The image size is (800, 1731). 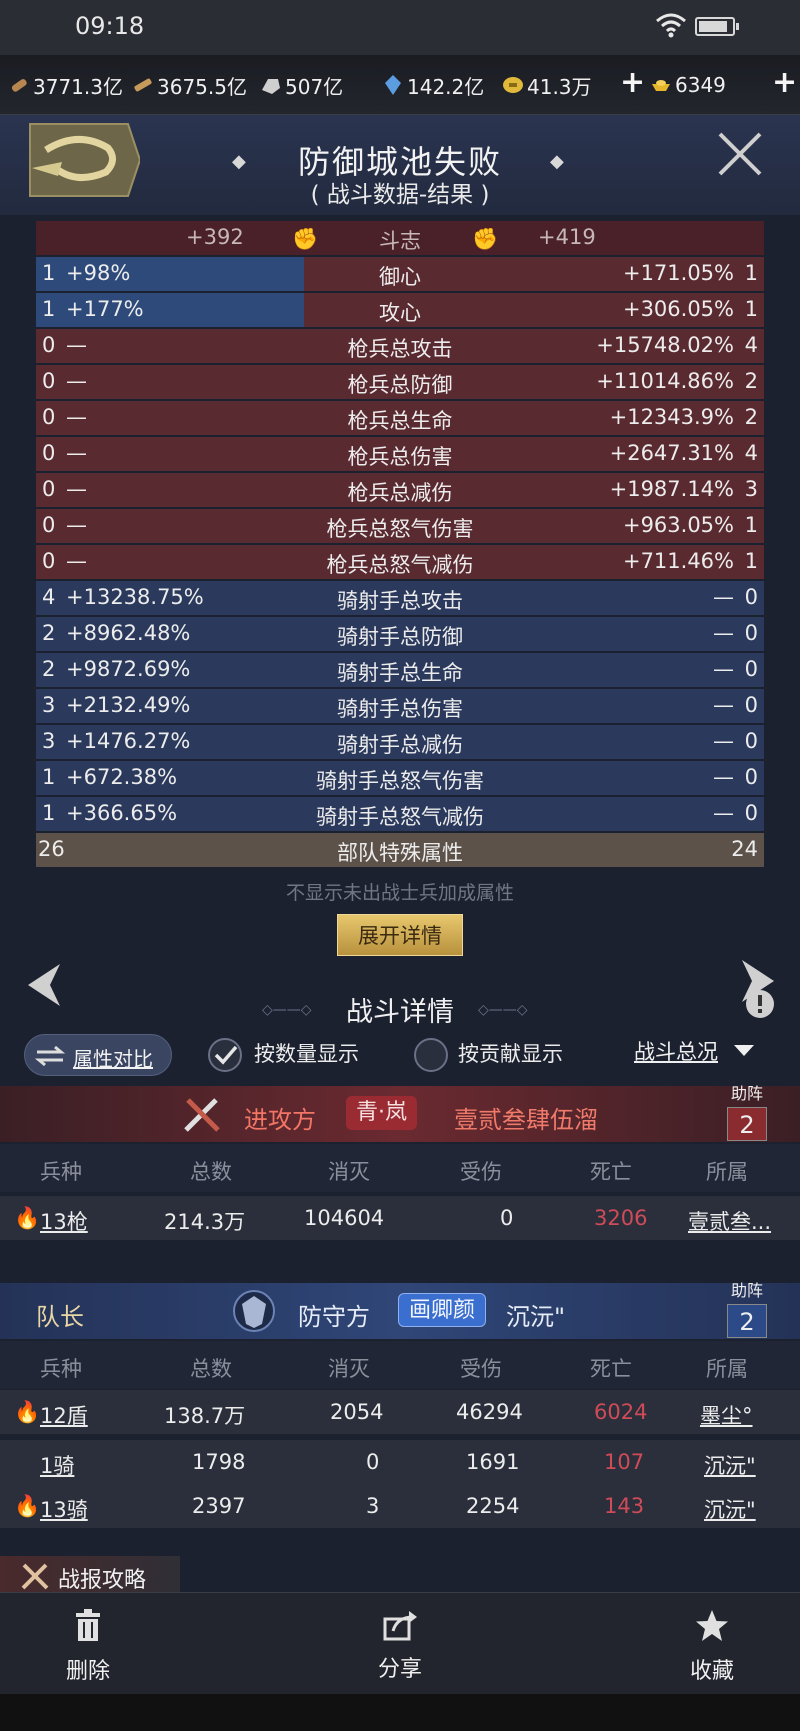 What do you see at coordinates (88, 1647) in the screenshot?
I see `delete-button: 删除` at bounding box center [88, 1647].